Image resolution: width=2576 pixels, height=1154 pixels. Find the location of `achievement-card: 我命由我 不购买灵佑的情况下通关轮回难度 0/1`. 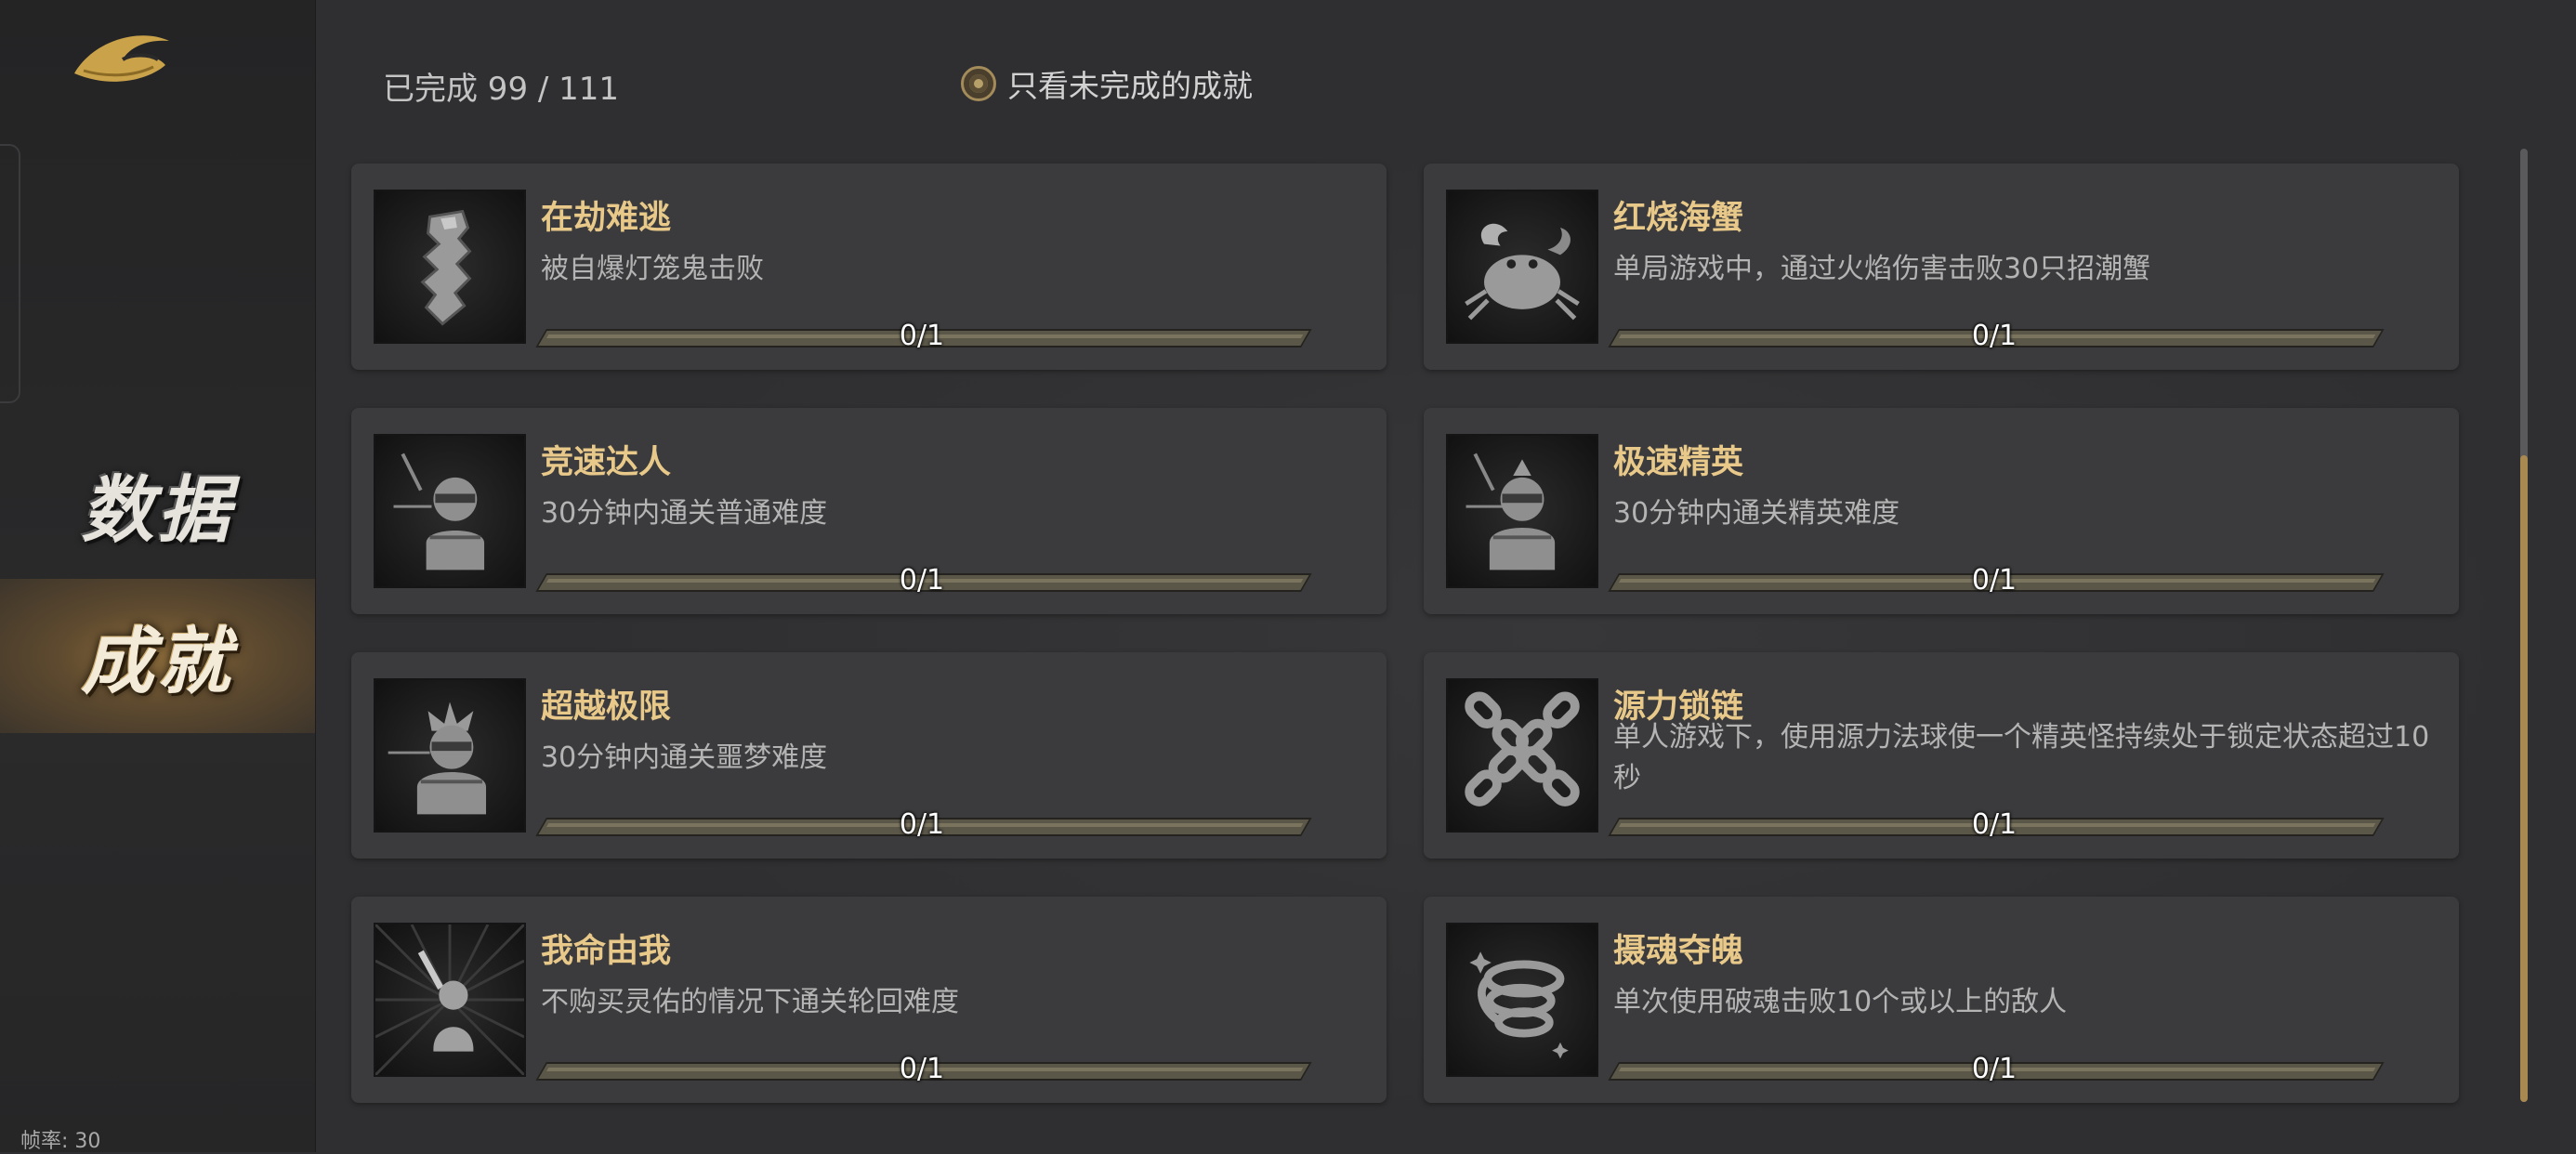

achievement-card: 我命由我 不购买灵佑的情况下通关轮回难度 0/1 is located at coordinates (869, 1000).